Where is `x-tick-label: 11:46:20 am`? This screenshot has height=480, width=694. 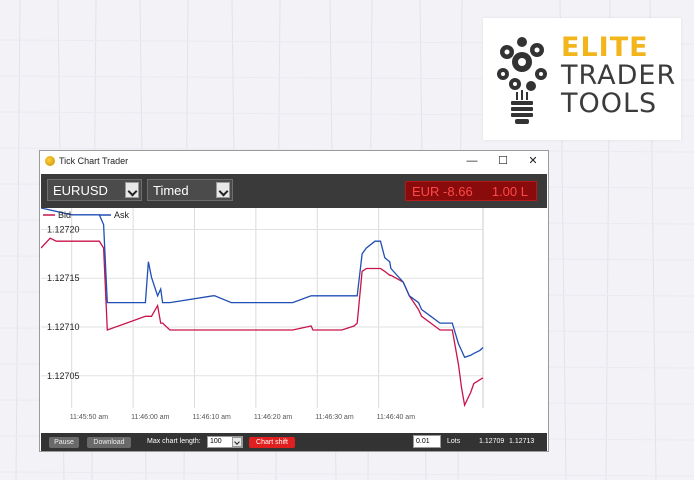
x-tick-label: 11:46:20 am is located at coordinates (273, 417).